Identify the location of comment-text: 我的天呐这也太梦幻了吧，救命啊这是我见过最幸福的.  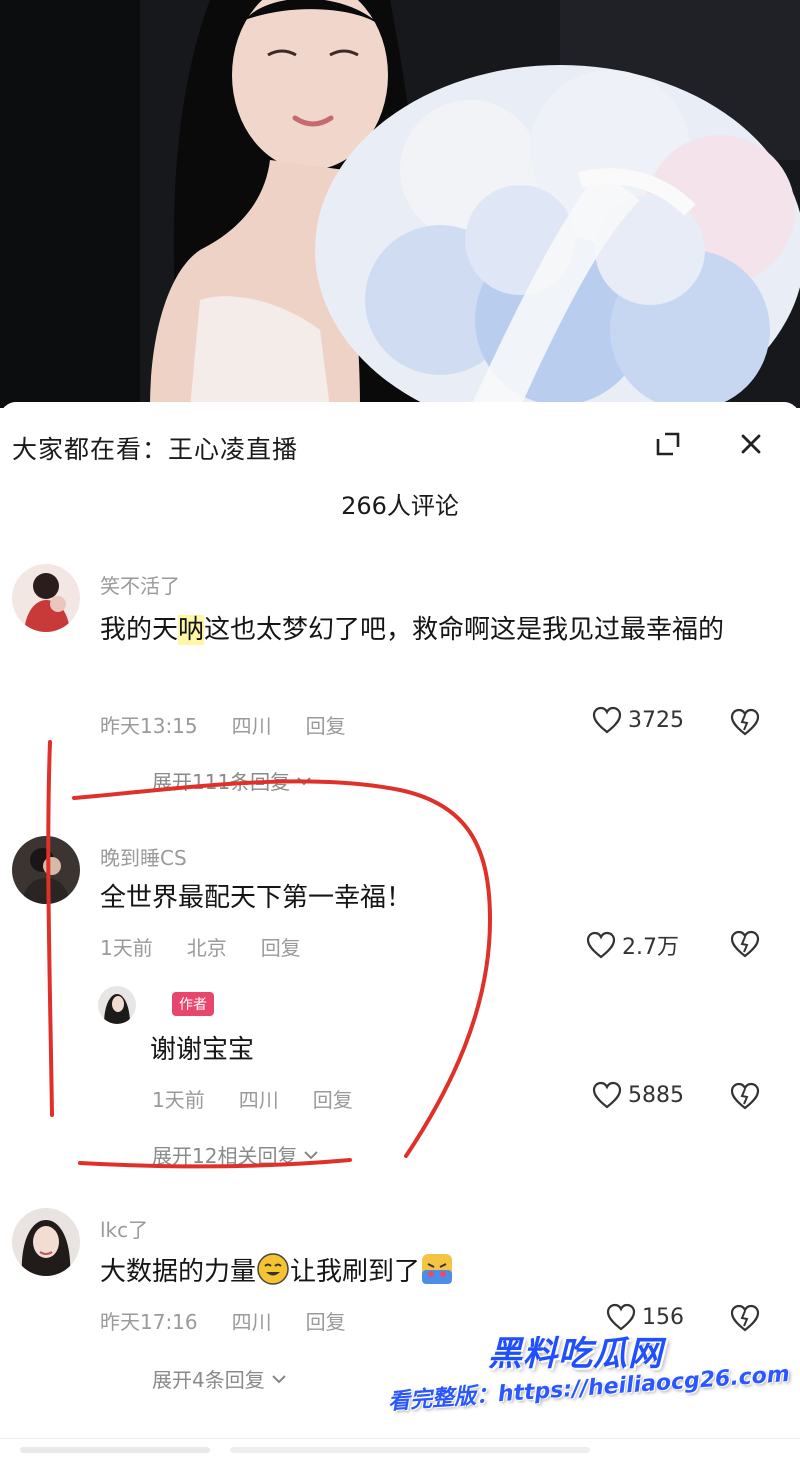
(430, 630).